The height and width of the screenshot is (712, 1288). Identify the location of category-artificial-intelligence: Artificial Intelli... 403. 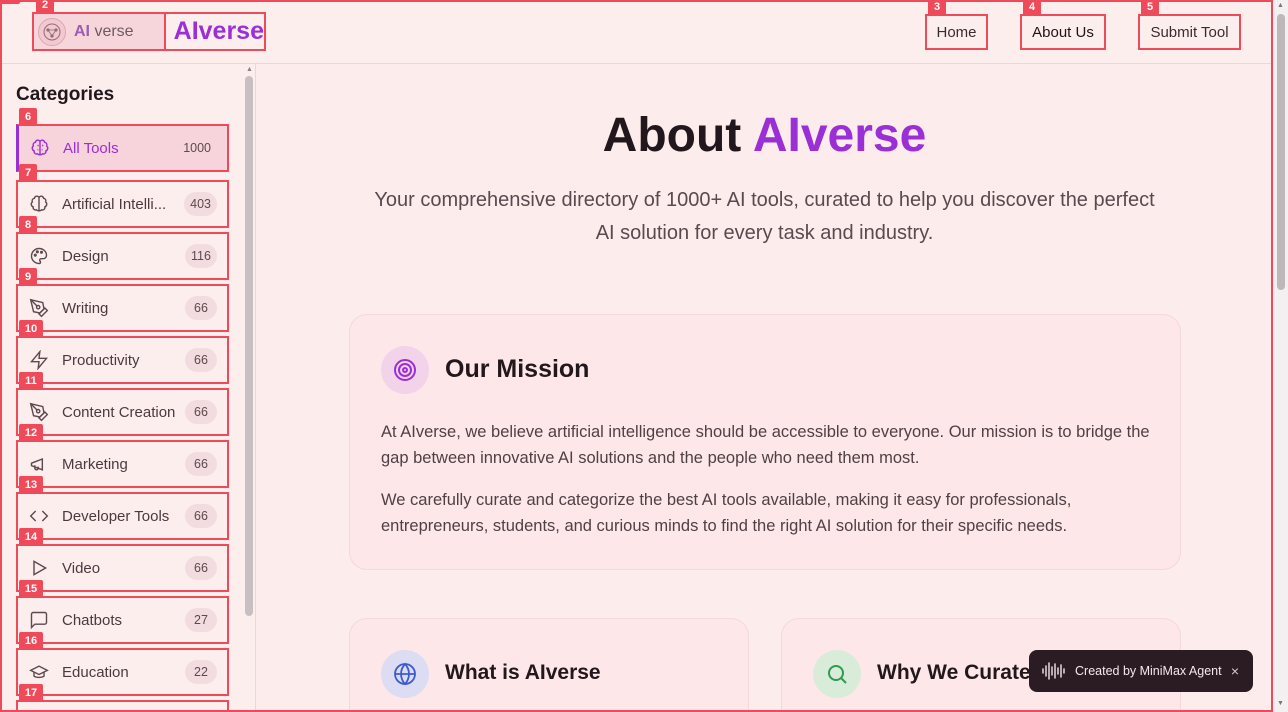
(122, 204).